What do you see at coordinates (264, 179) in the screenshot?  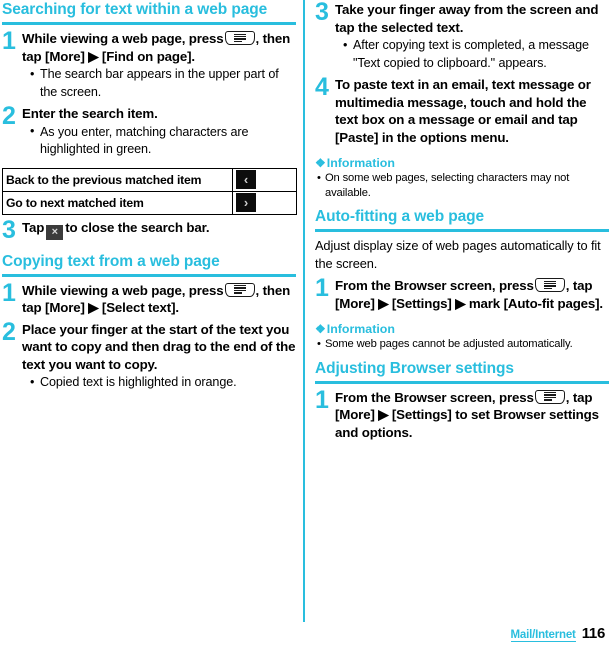 I see `operation-icon-cell: ‹` at bounding box center [264, 179].